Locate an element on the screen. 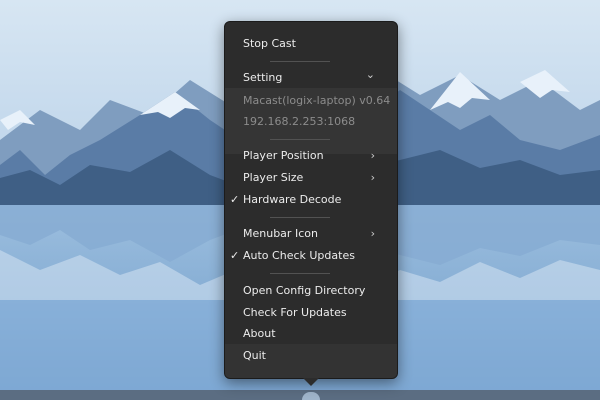  setting-item: Setting ⌄ is located at coordinates (311, 78).